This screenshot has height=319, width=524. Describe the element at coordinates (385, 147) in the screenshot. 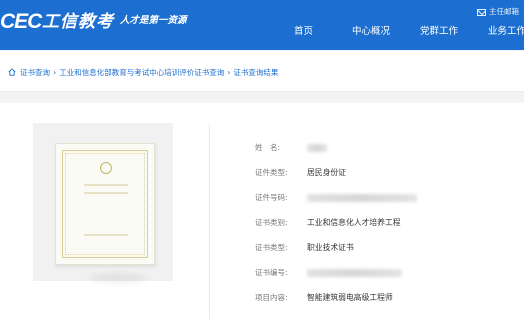

I see `field-name: 姓 名:` at that location.